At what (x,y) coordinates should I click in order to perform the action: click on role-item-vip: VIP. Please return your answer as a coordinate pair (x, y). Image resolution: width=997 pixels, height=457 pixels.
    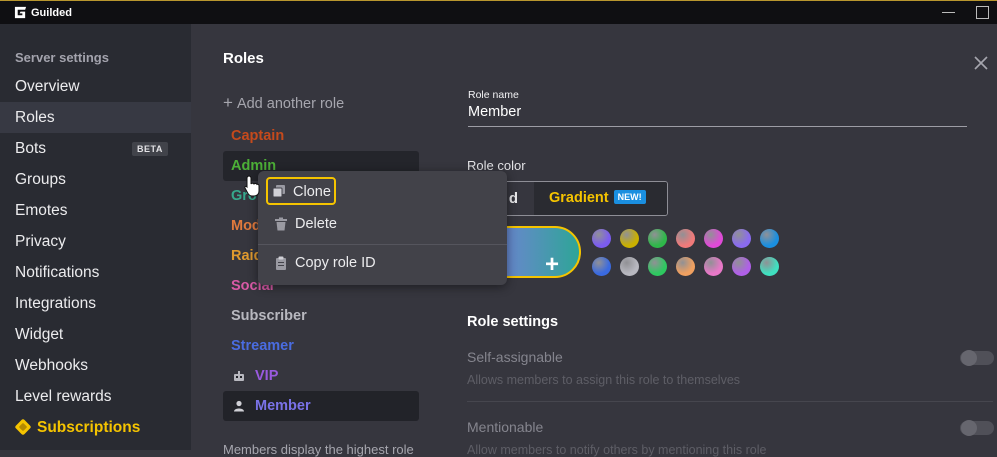
    Looking at the image, I should click on (321, 376).